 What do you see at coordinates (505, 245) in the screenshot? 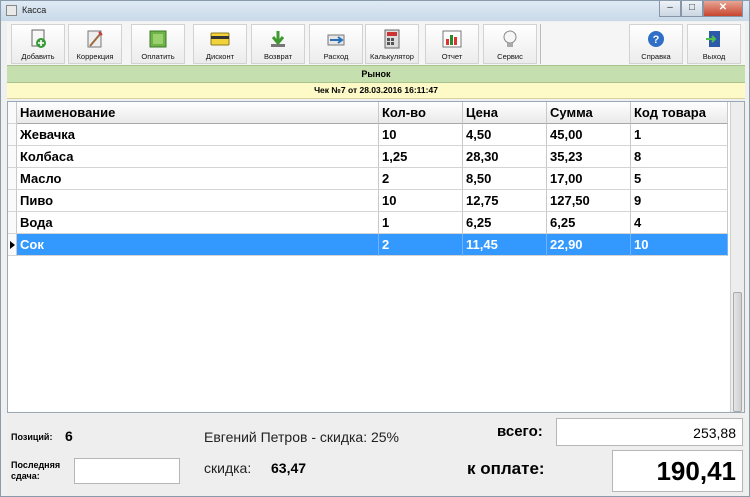
I see `cell-price: 11,45` at bounding box center [505, 245].